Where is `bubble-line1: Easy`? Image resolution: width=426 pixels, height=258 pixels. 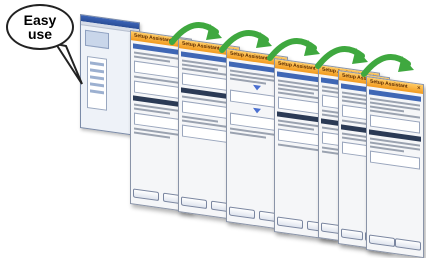 bubble-line1: Easy is located at coordinates (40, 20).